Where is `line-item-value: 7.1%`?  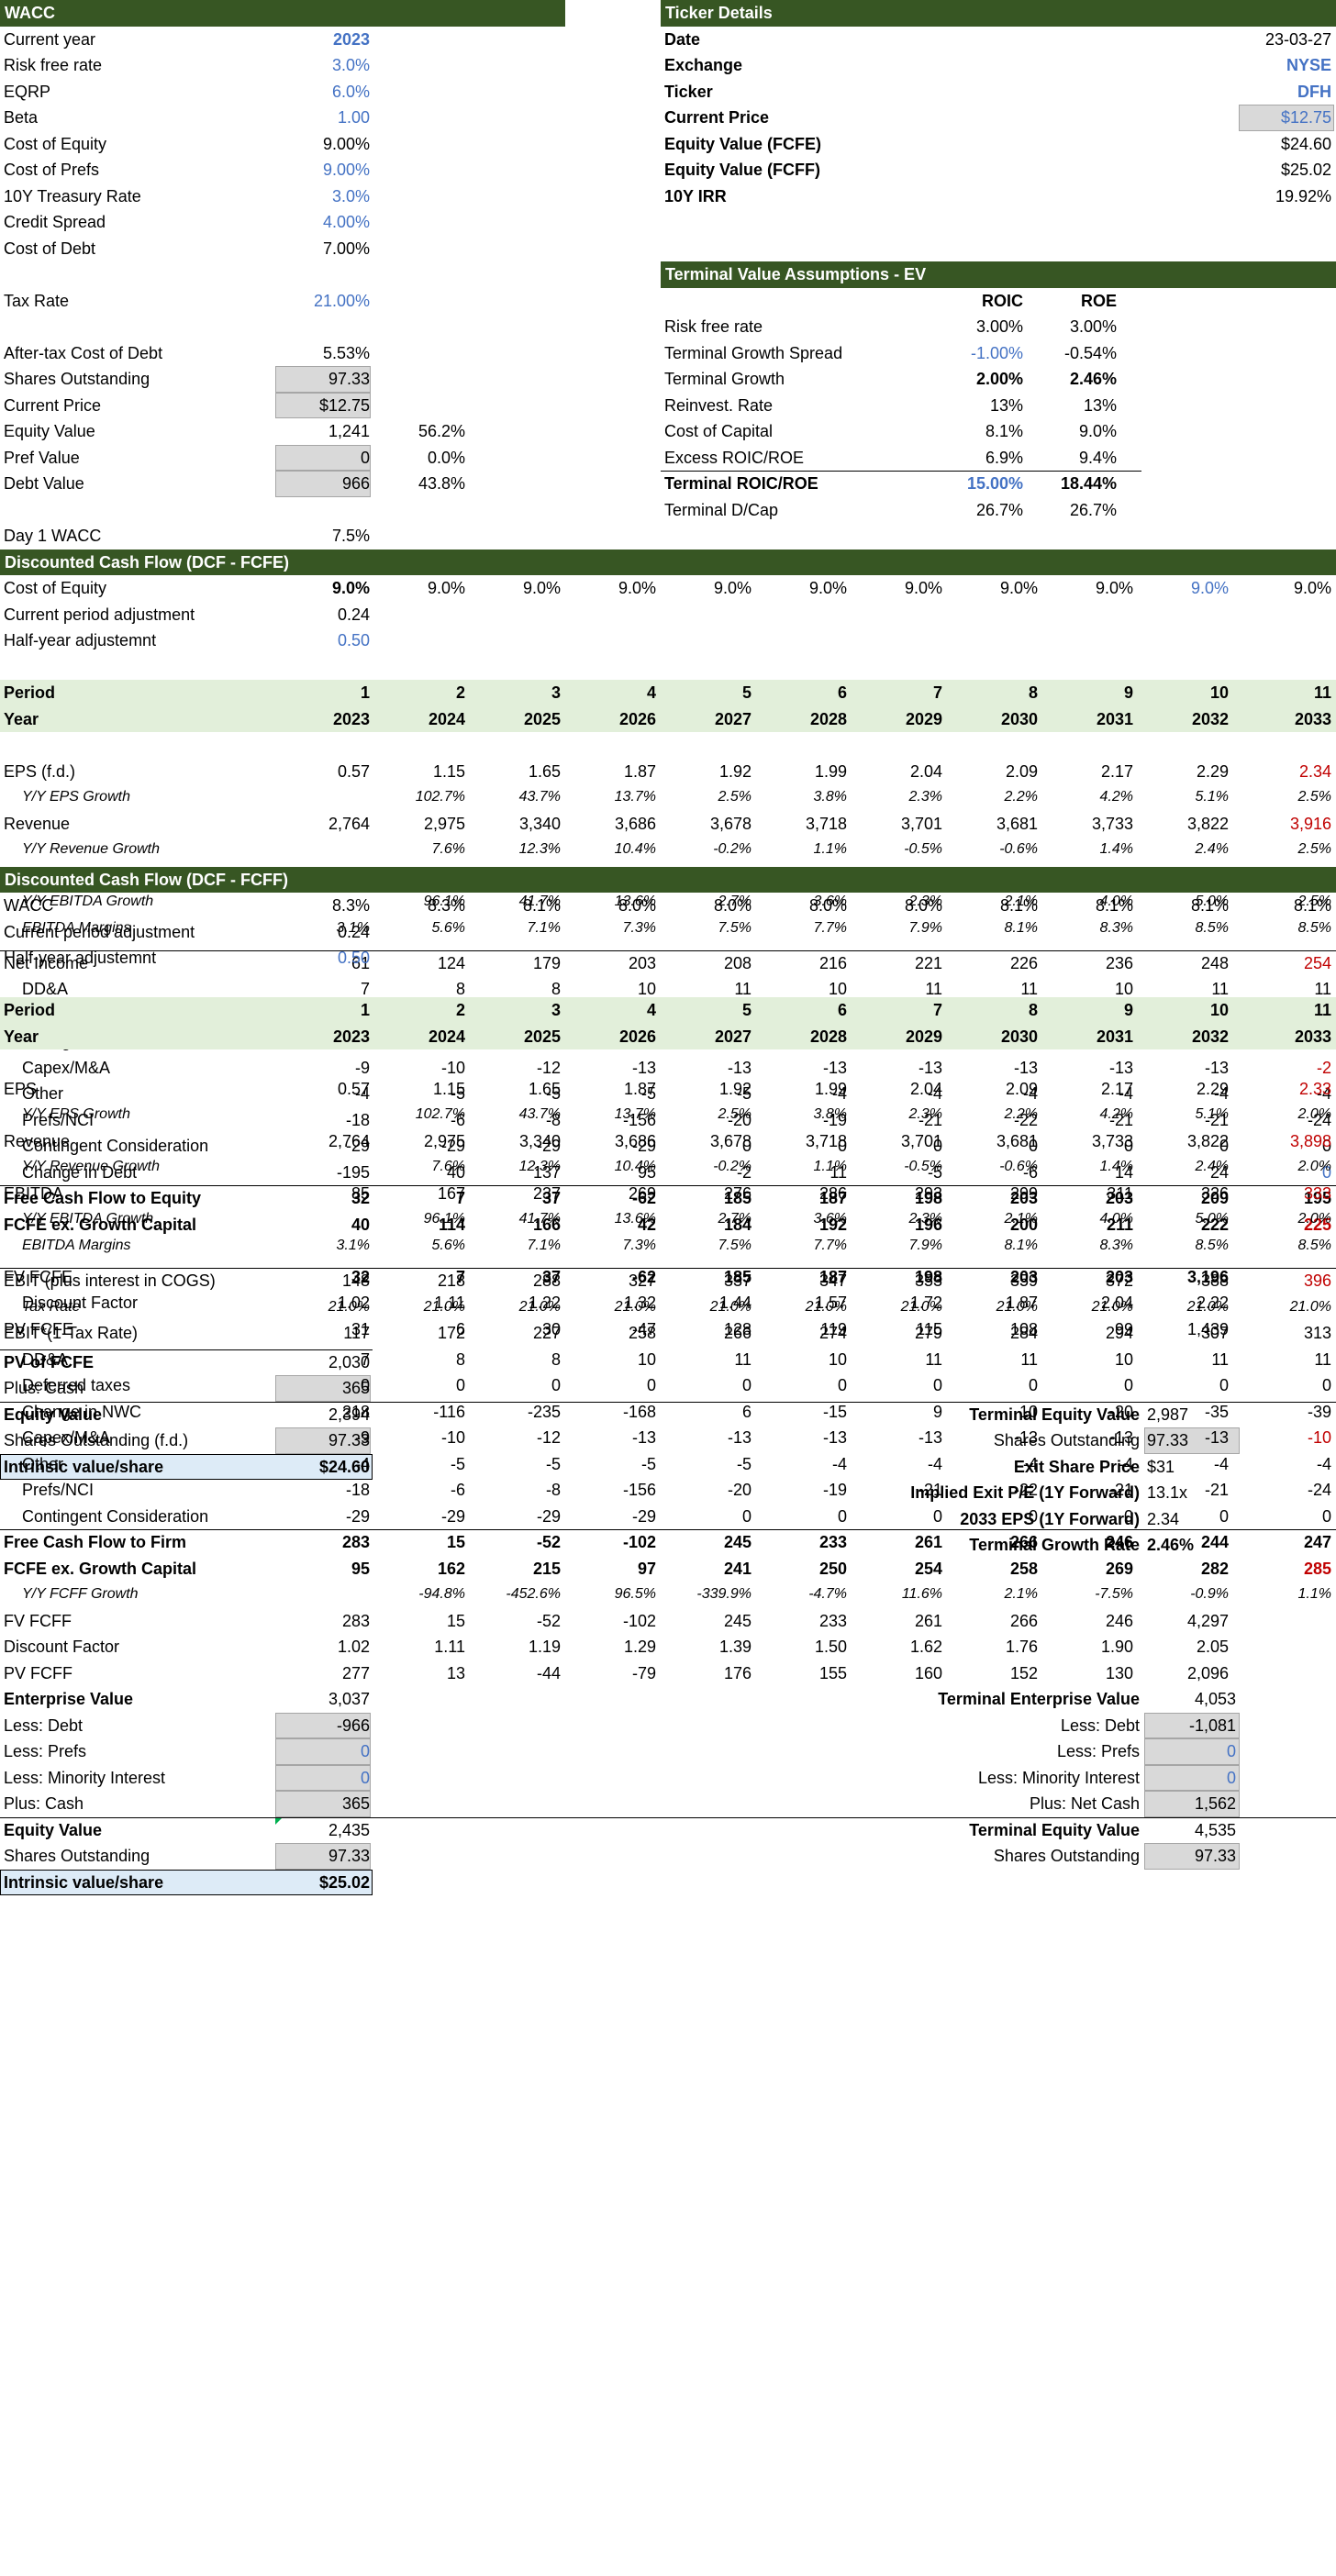
line-item-value: 7.1% is located at coordinates (544, 927).